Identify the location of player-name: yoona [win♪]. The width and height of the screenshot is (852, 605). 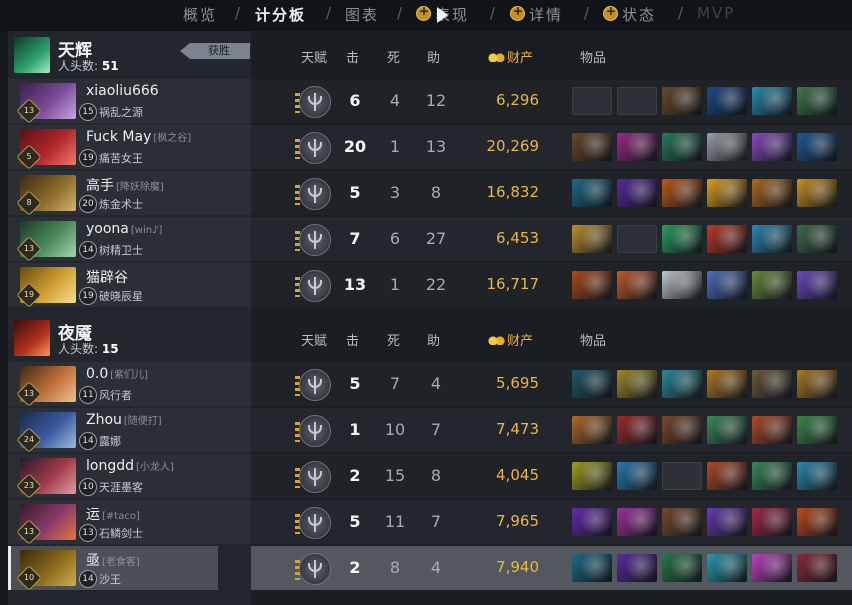
(124, 229).